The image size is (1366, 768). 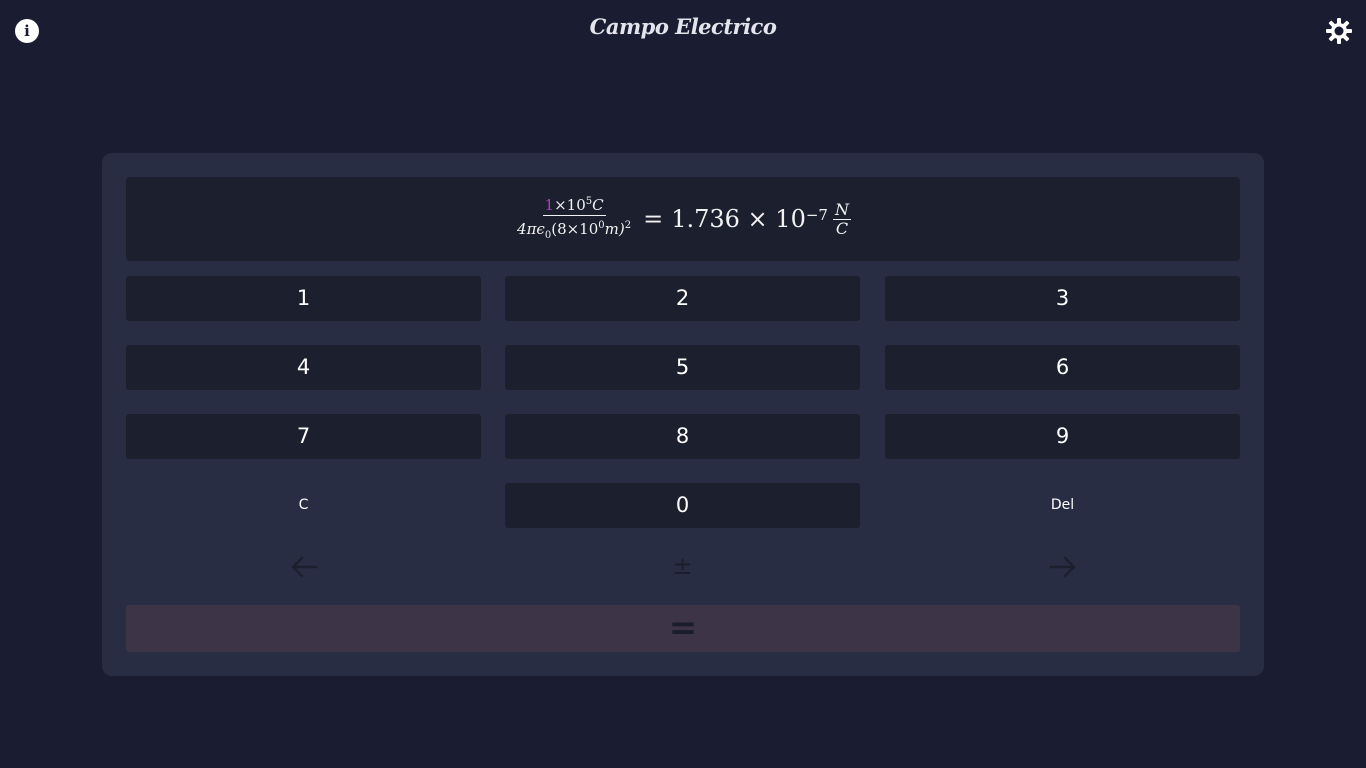 What do you see at coordinates (614, 229) in the screenshot?
I see `denominator-unit: m)` at bounding box center [614, 229].